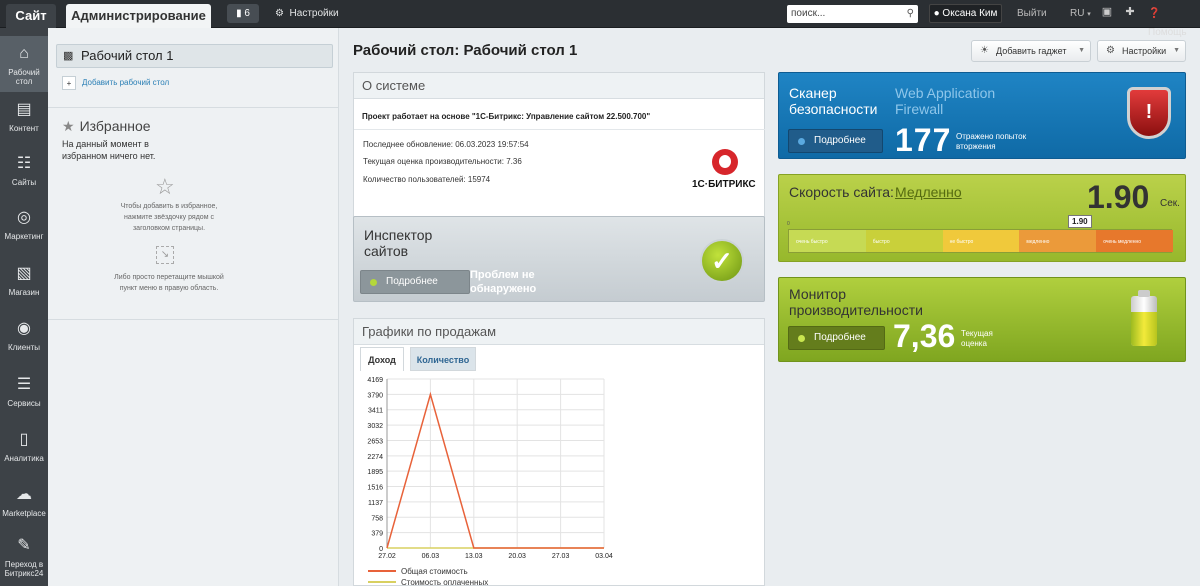 The image size is (1200, 586). I want to click on monitor-caption: Текущая оценка, so click(977, 338).